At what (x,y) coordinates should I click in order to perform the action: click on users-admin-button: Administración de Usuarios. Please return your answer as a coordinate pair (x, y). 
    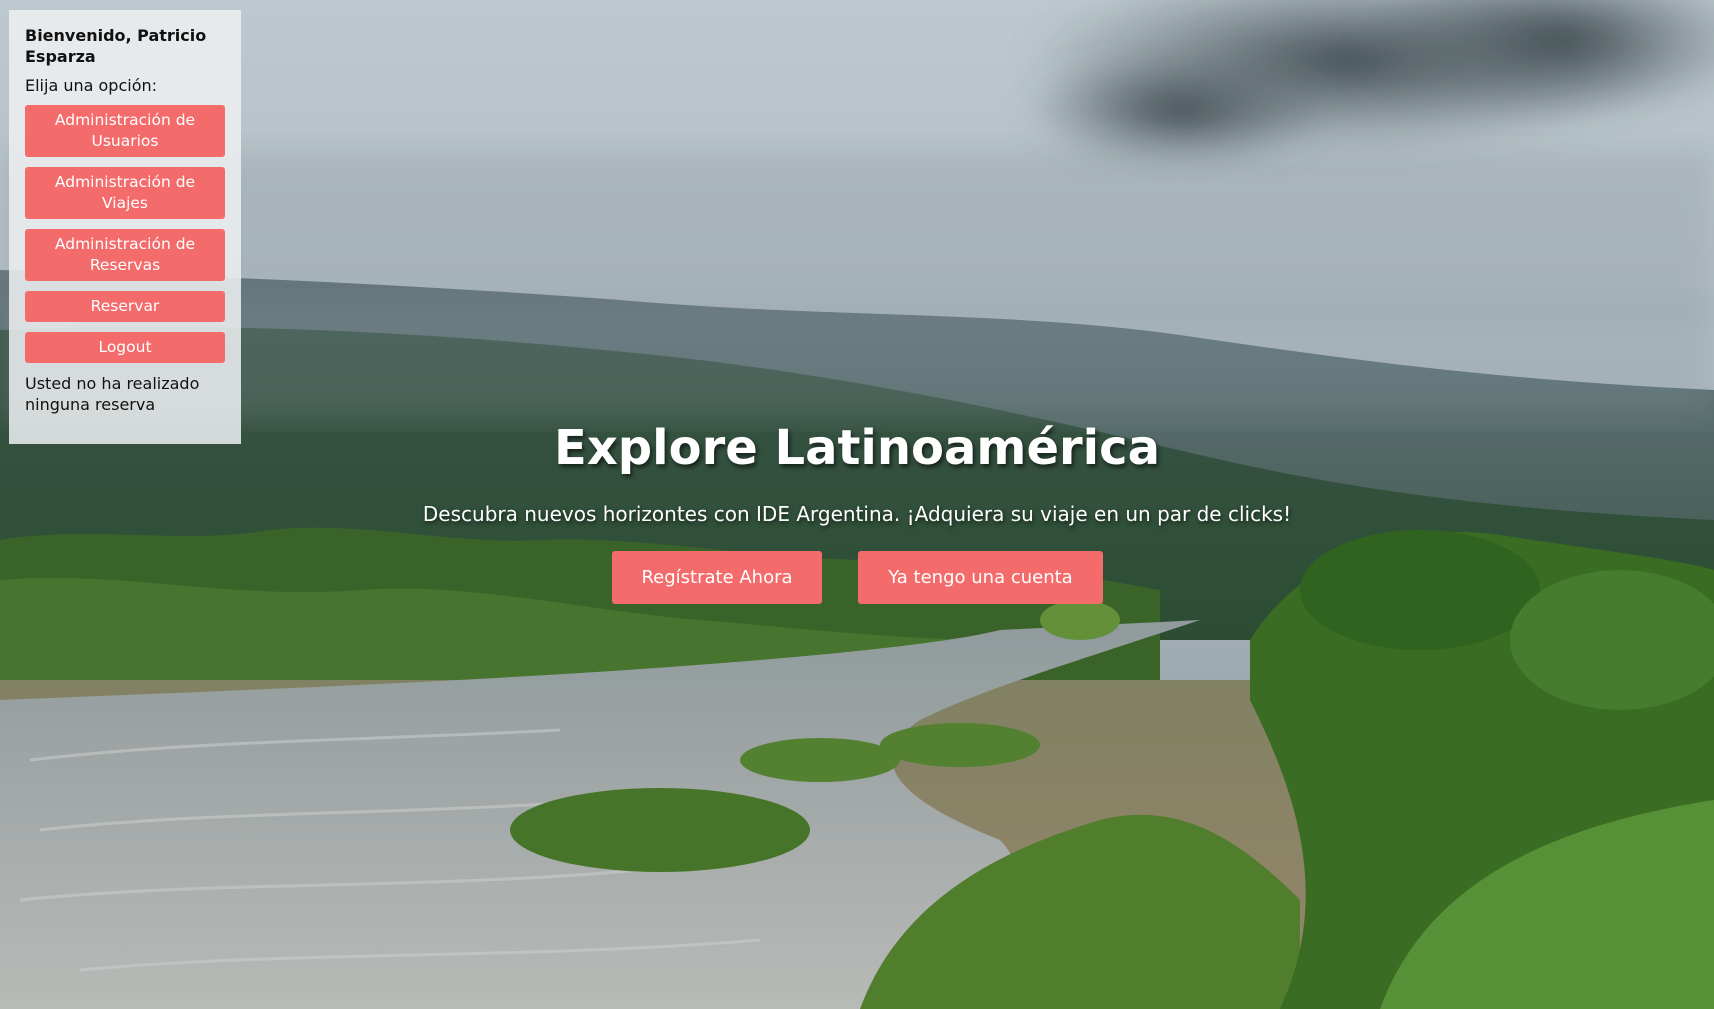
    Looking at the image, I should click on (125, 131).